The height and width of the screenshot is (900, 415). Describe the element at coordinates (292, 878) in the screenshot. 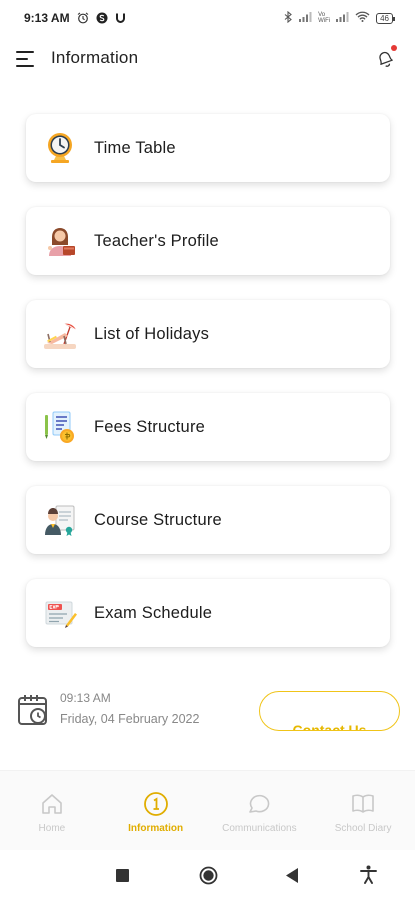

I see `back-button` at that location.